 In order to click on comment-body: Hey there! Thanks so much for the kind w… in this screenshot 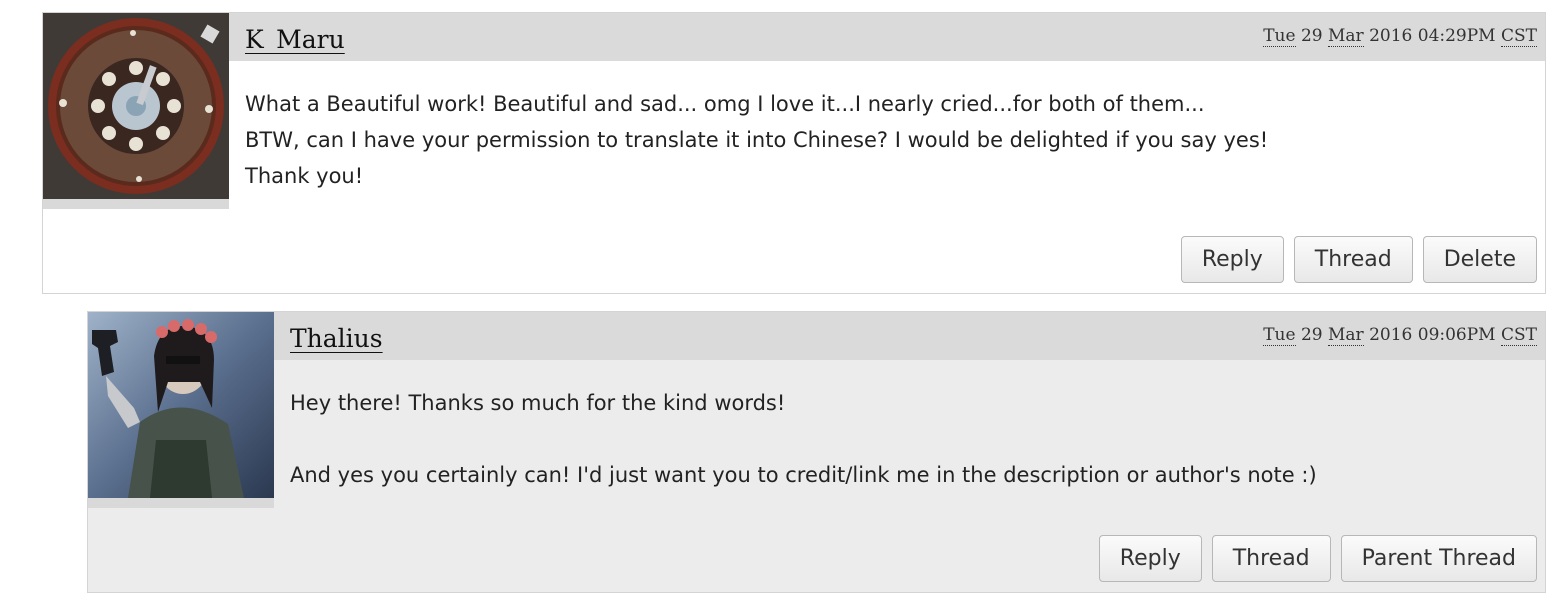, I will do `click(912, 439)`.